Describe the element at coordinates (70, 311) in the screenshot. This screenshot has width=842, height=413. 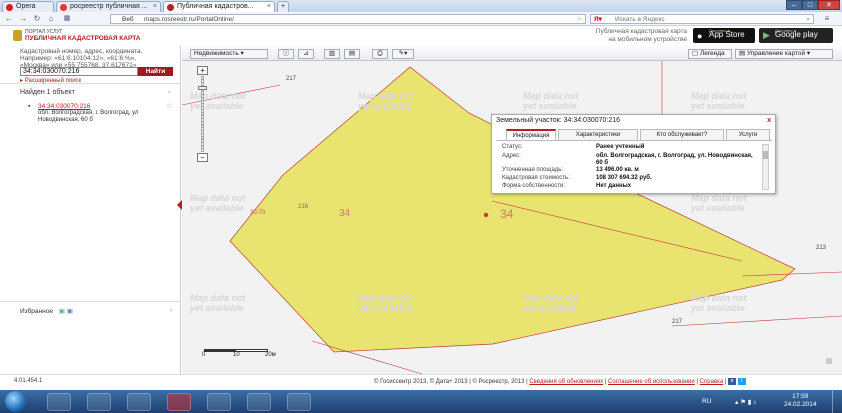
I see `export-favorite-icon: ▣` at that location.